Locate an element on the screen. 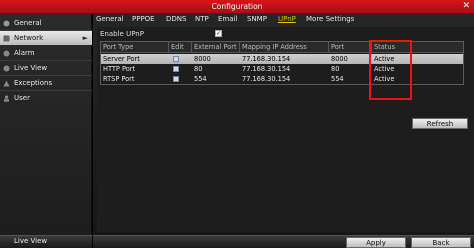 Image resolution: width=474 pixels, height=248 pixels. exceptions-icon is located at coordinates (6, 83).